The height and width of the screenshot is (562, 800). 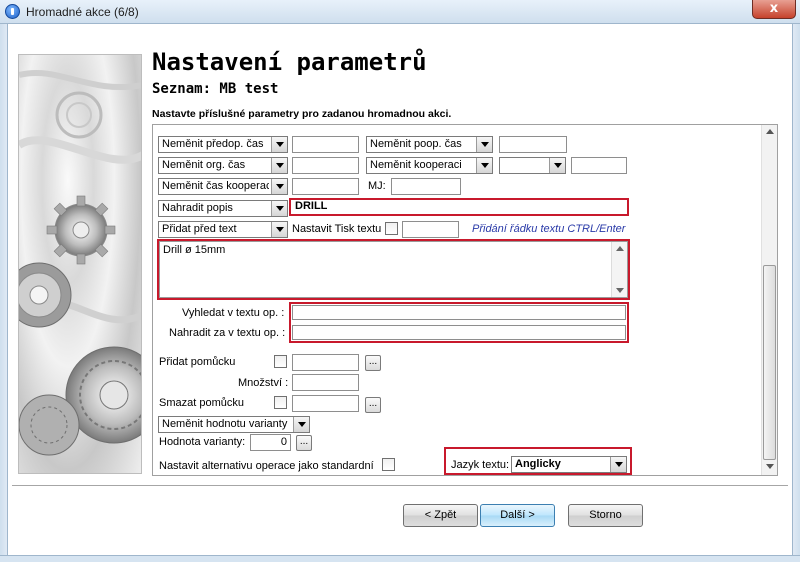 What do you see at coordinates (223, 208) in the screenshot?
I see `description-action-combo: Nahradit popis` at bounding box center [223, 208].